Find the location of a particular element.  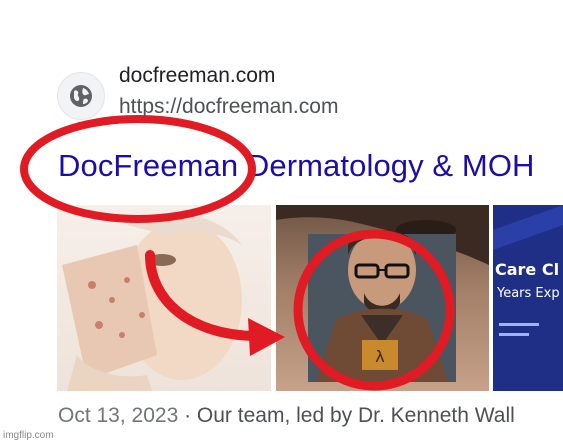

inset-circle-annotation is located at coordinates (374, 310).